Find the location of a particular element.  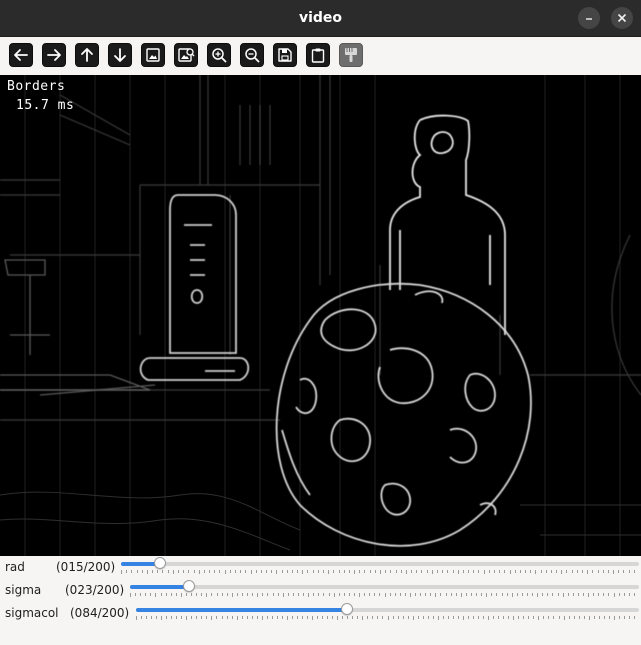

close-icon is located at coordinates (622, 18).